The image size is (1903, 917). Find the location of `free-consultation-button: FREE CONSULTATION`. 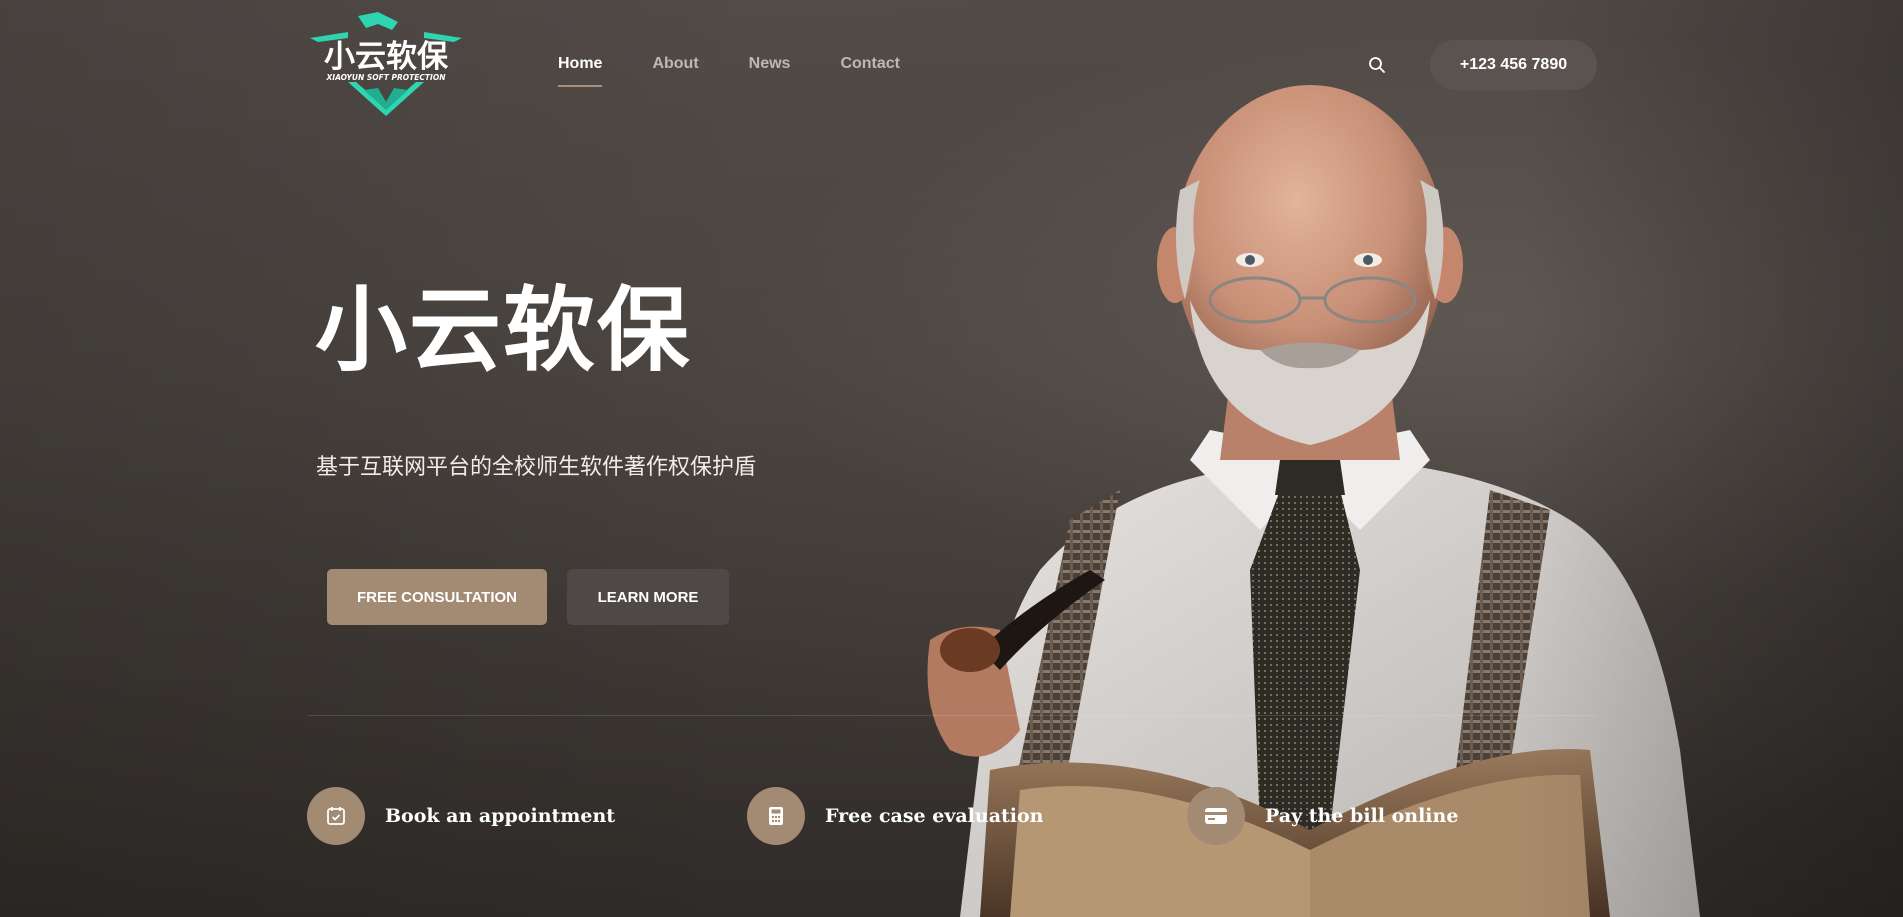

free-consultation-button: FREE CONSULTATION is located at coordinates (437, 597).